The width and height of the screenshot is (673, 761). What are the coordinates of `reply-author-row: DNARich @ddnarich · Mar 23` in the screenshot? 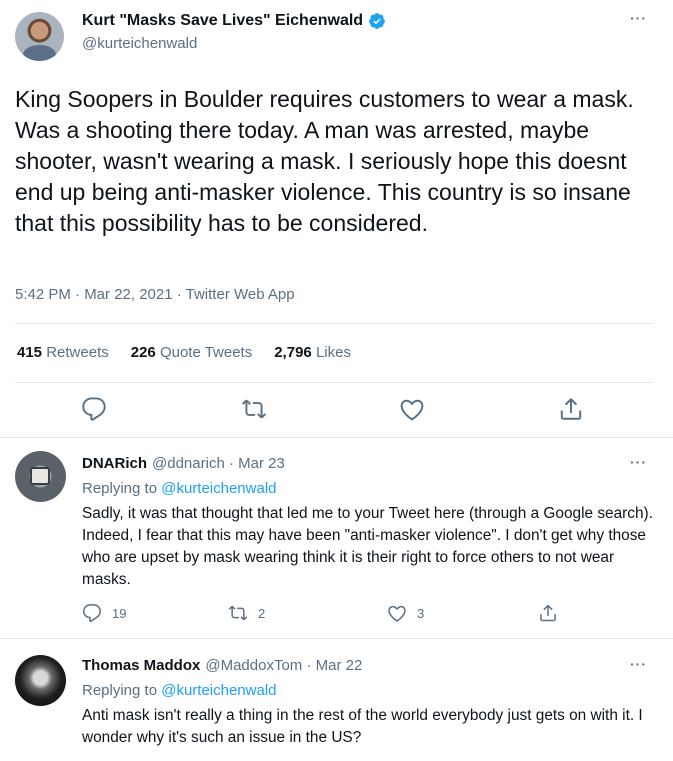 It's located at (183, 463).